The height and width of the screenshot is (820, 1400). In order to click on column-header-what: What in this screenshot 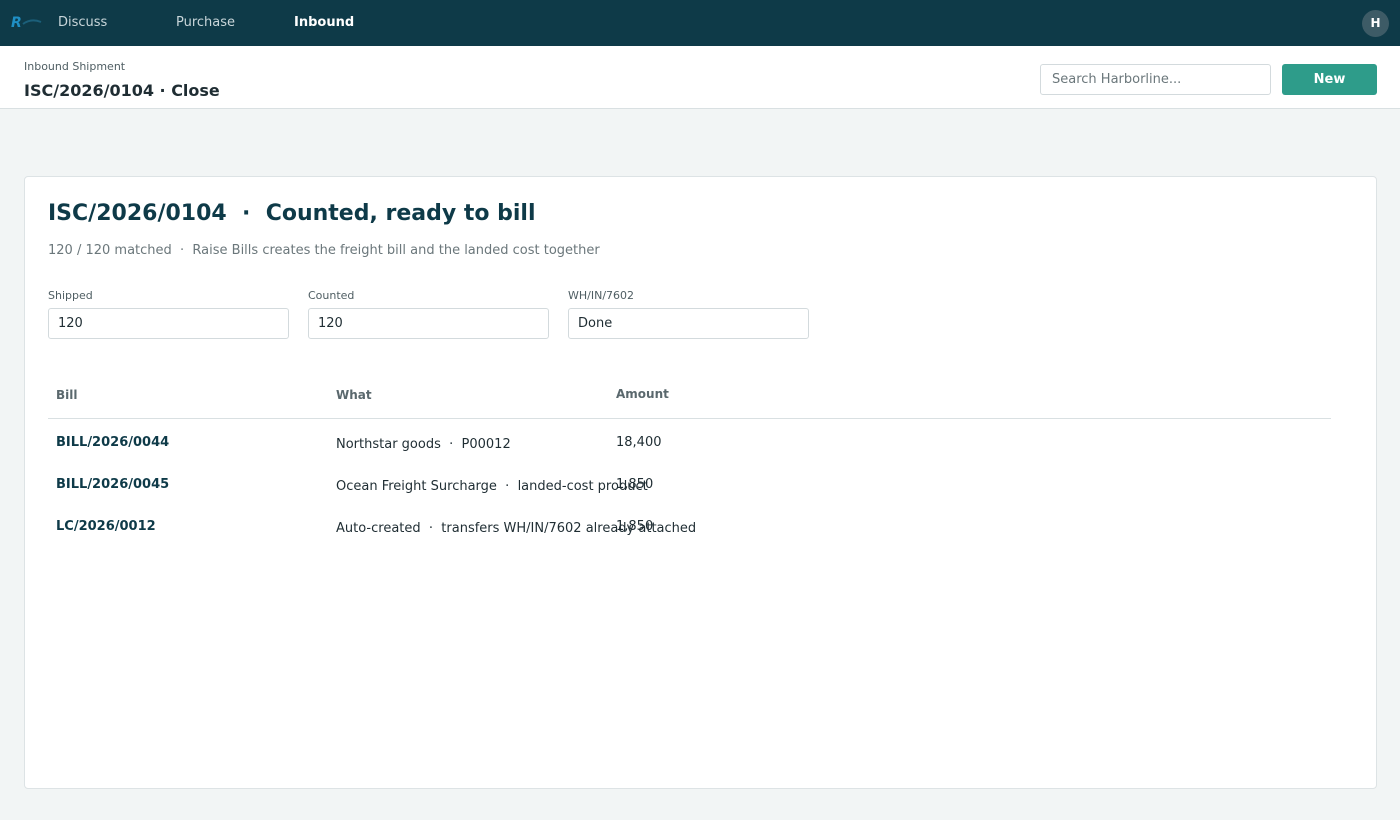, I will do `click(354, 395)`.